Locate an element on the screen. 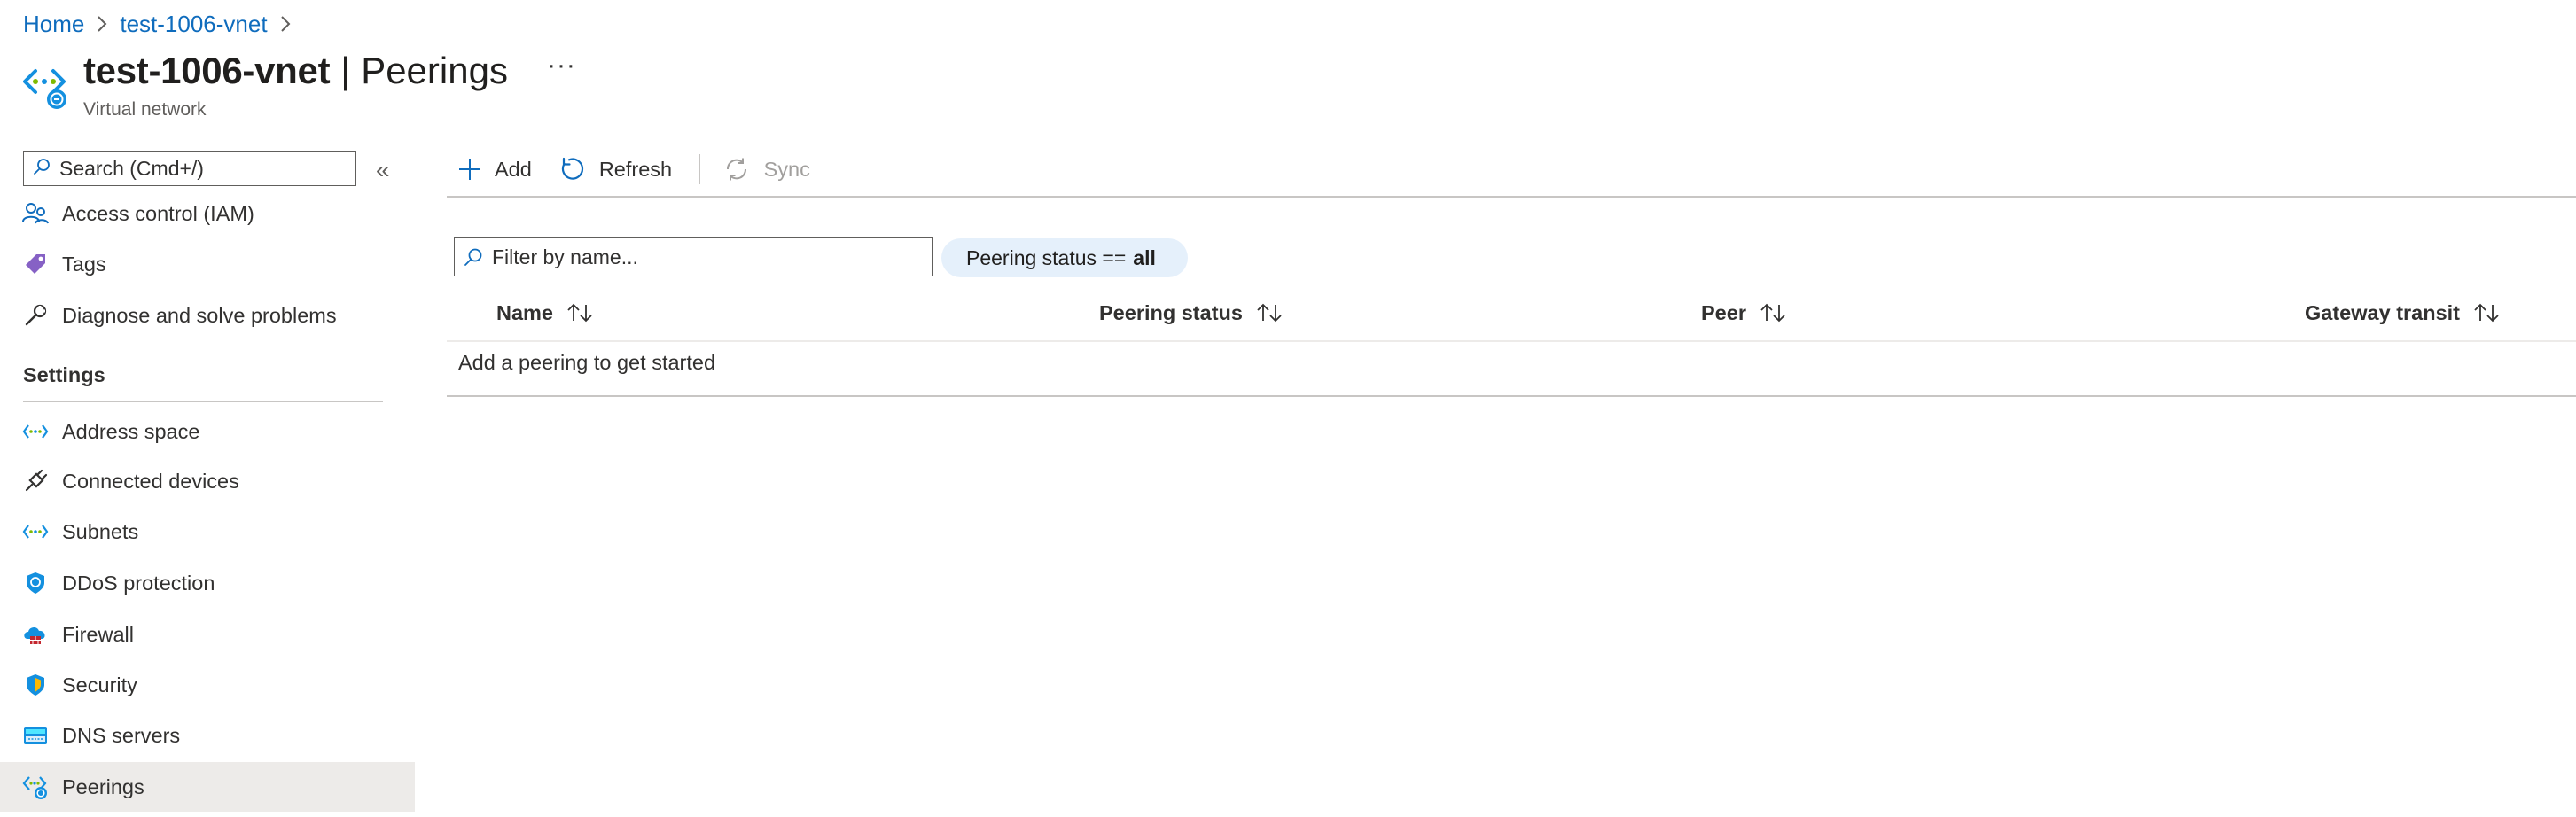 This screenshot has height=817, width=2576. empty-state-message: Add a peering to get started is located at coordinates (587, 362).